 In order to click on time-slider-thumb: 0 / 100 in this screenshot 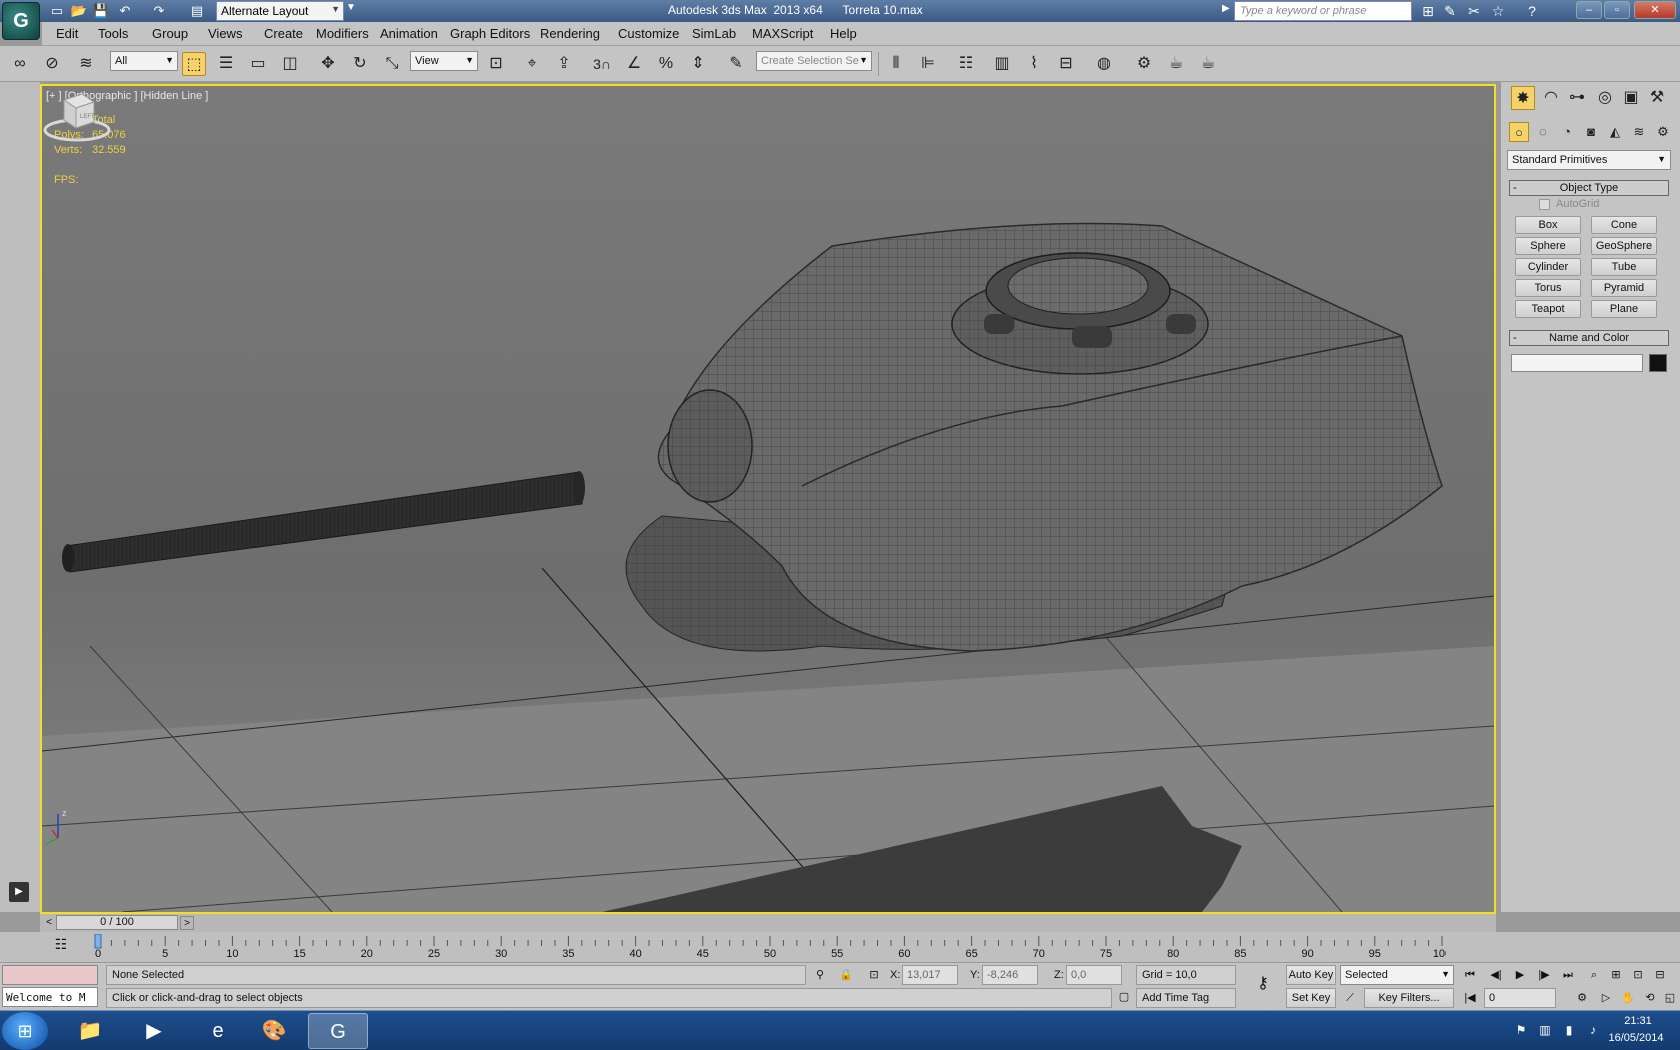, I will do `click(117, 922)`.